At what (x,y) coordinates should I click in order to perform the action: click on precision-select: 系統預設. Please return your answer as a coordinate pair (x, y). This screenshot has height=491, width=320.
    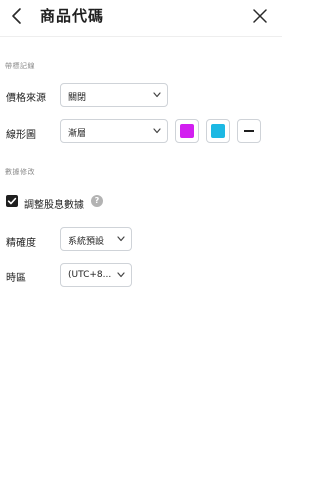
    Looking at the image, I should click on (96, 239).